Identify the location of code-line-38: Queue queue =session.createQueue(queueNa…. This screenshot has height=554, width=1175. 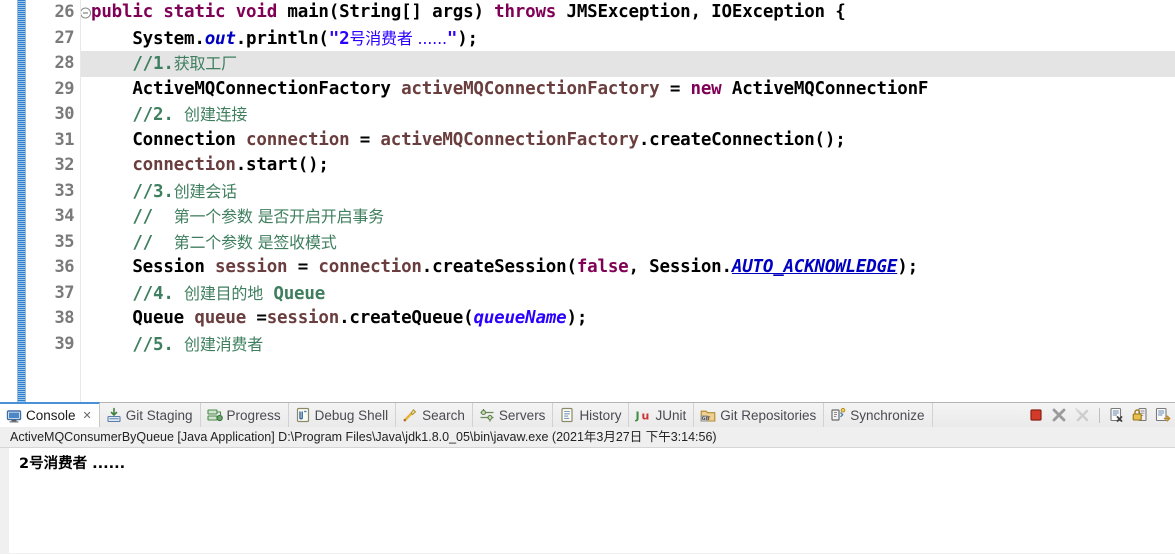
(628, 319).